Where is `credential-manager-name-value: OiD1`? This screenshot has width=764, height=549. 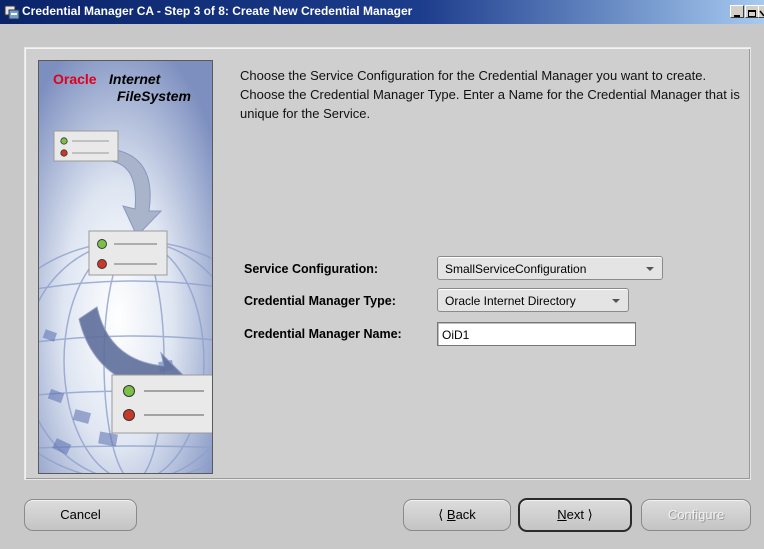
credential-manager-name-value: OiD1 is located at coordinates (456, 335).